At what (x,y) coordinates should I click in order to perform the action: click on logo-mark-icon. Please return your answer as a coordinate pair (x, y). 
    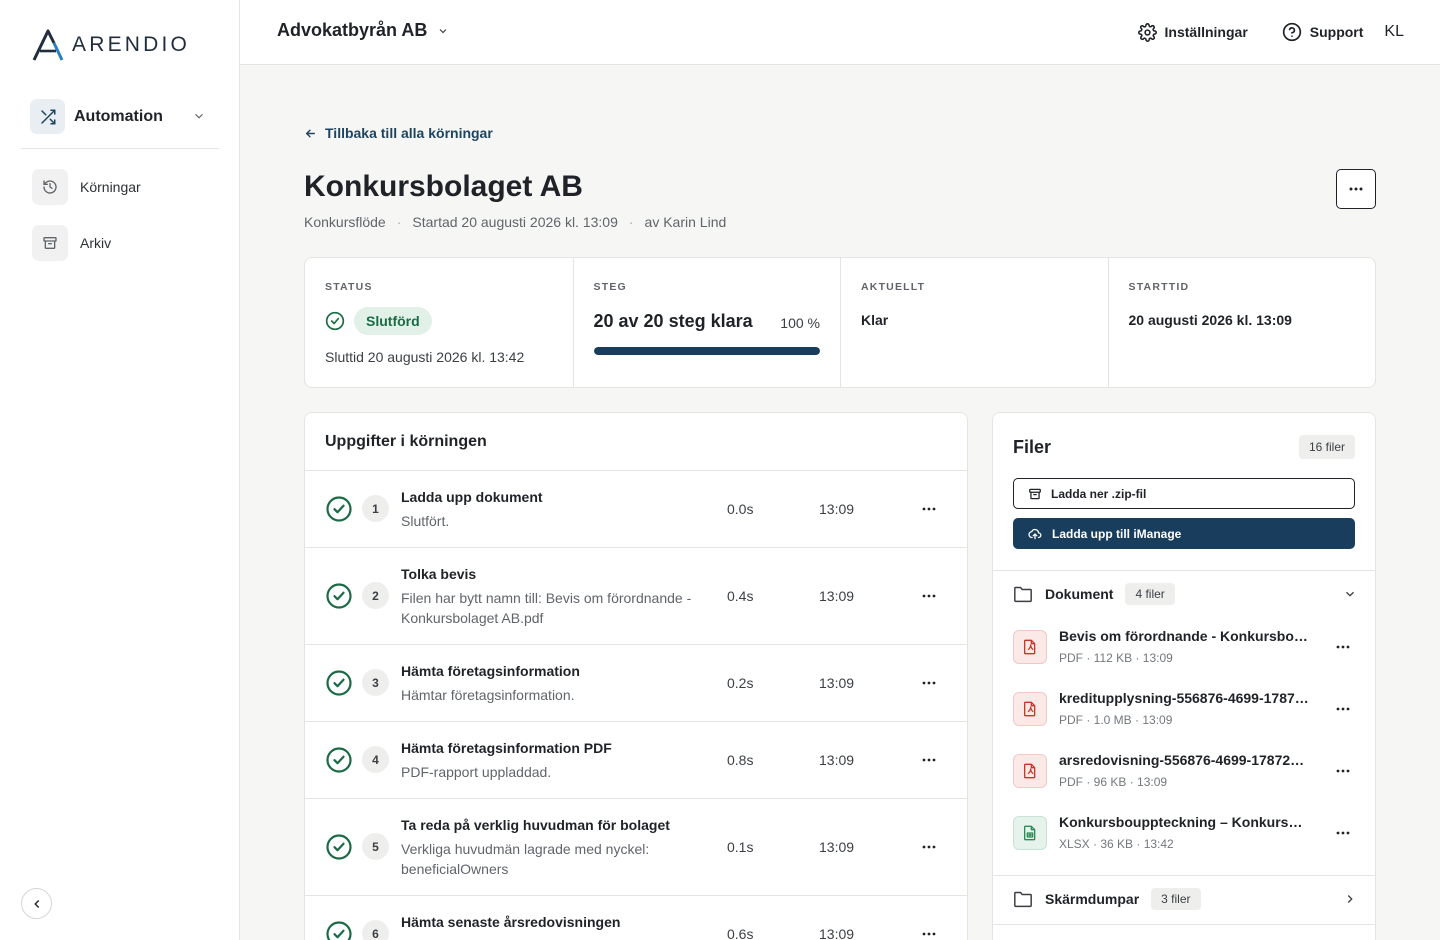
    Looking at the image, I should click on (48, 45).